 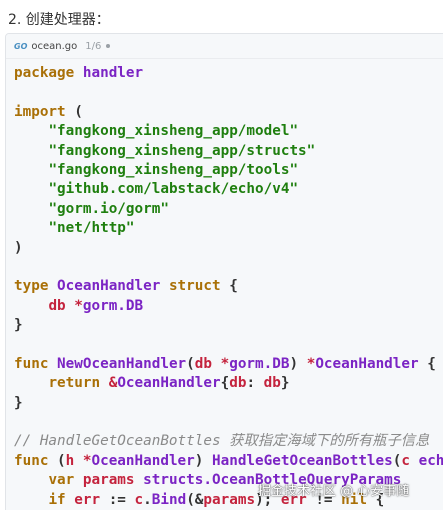 I want to click on code-token: package, so click(x=44, y=73).